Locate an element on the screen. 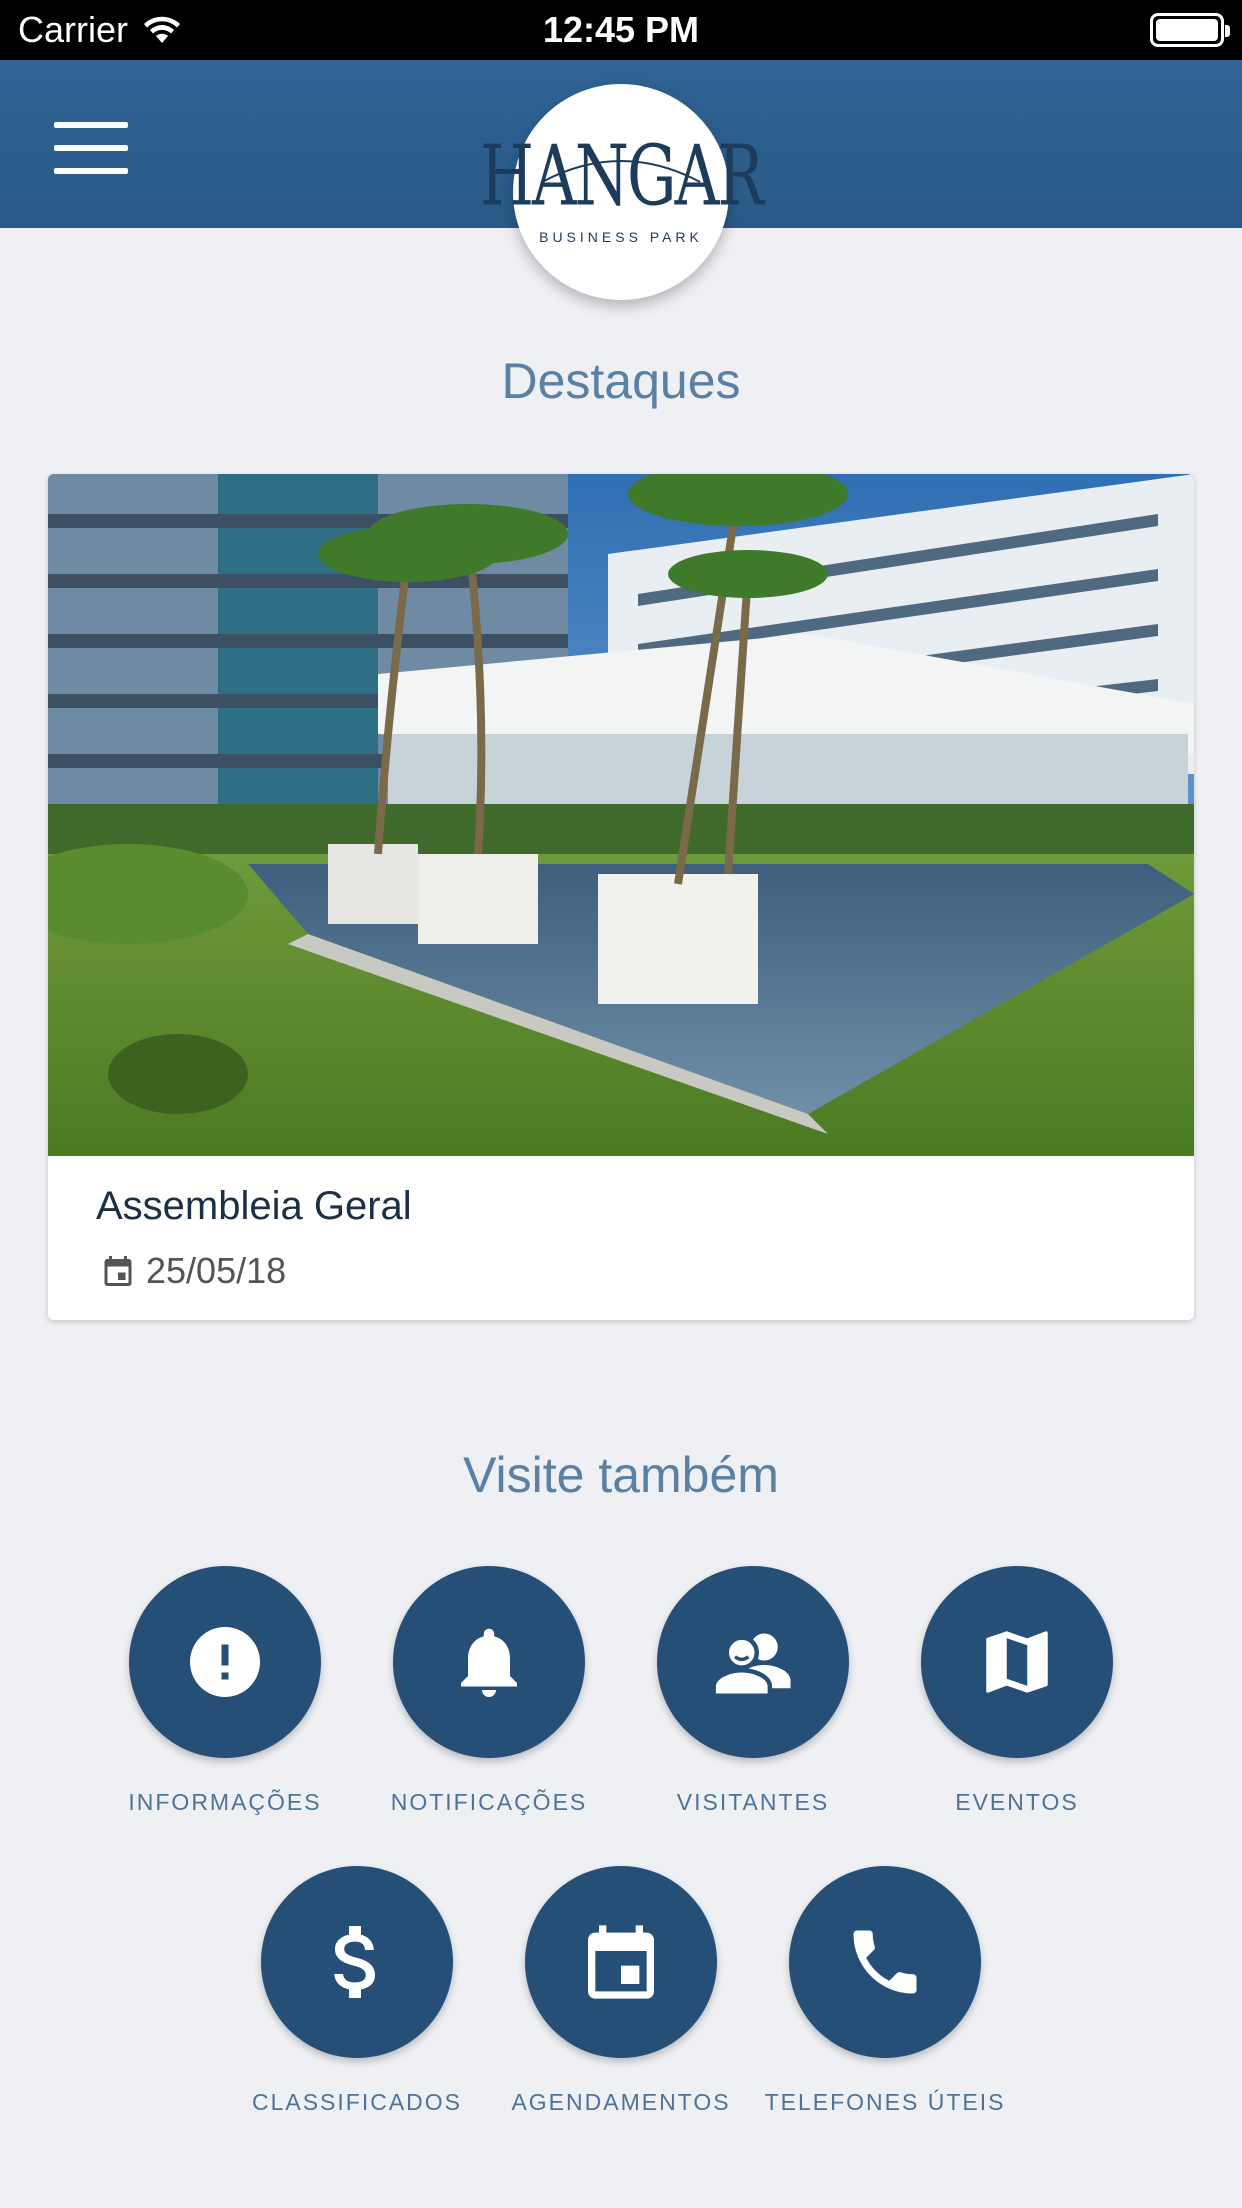 The height and width of the screenshot is (2208, 1242). hangar-logo: HANGAR BUSINESS PARK is located at coordinates (622, 192).